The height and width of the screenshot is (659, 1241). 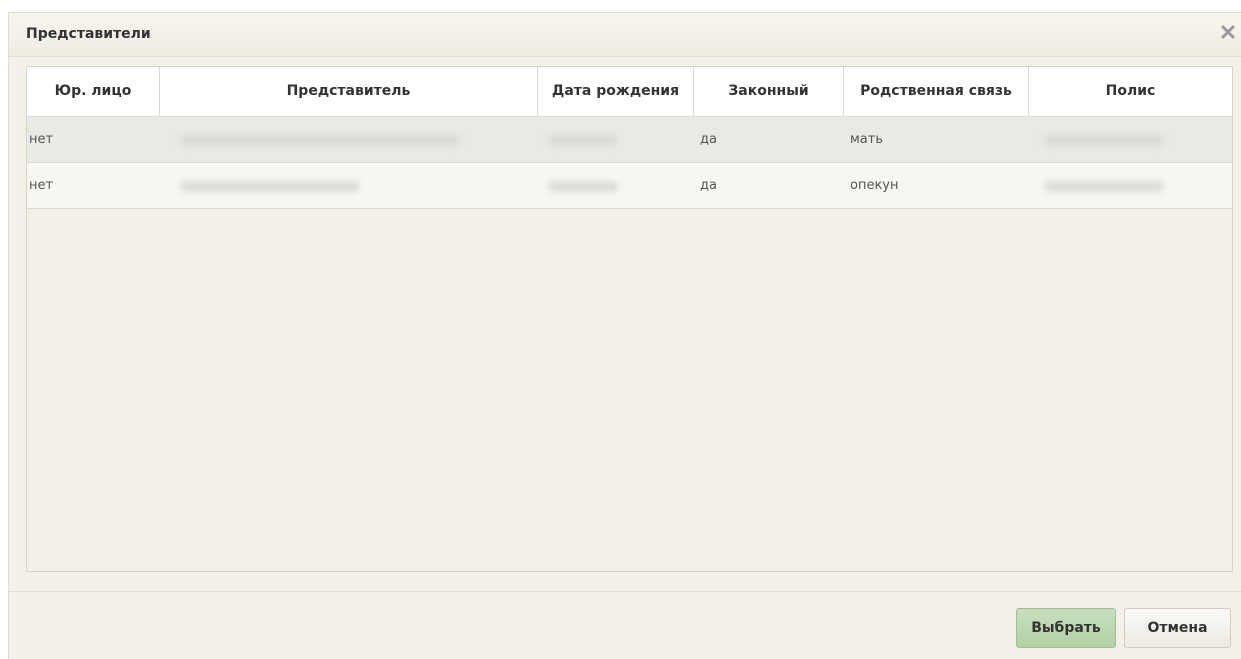 What do you see at coordinates (1066, 628) in the screenshot?
I see `select-button: Выбрать` at bounding box center [1066, 628].